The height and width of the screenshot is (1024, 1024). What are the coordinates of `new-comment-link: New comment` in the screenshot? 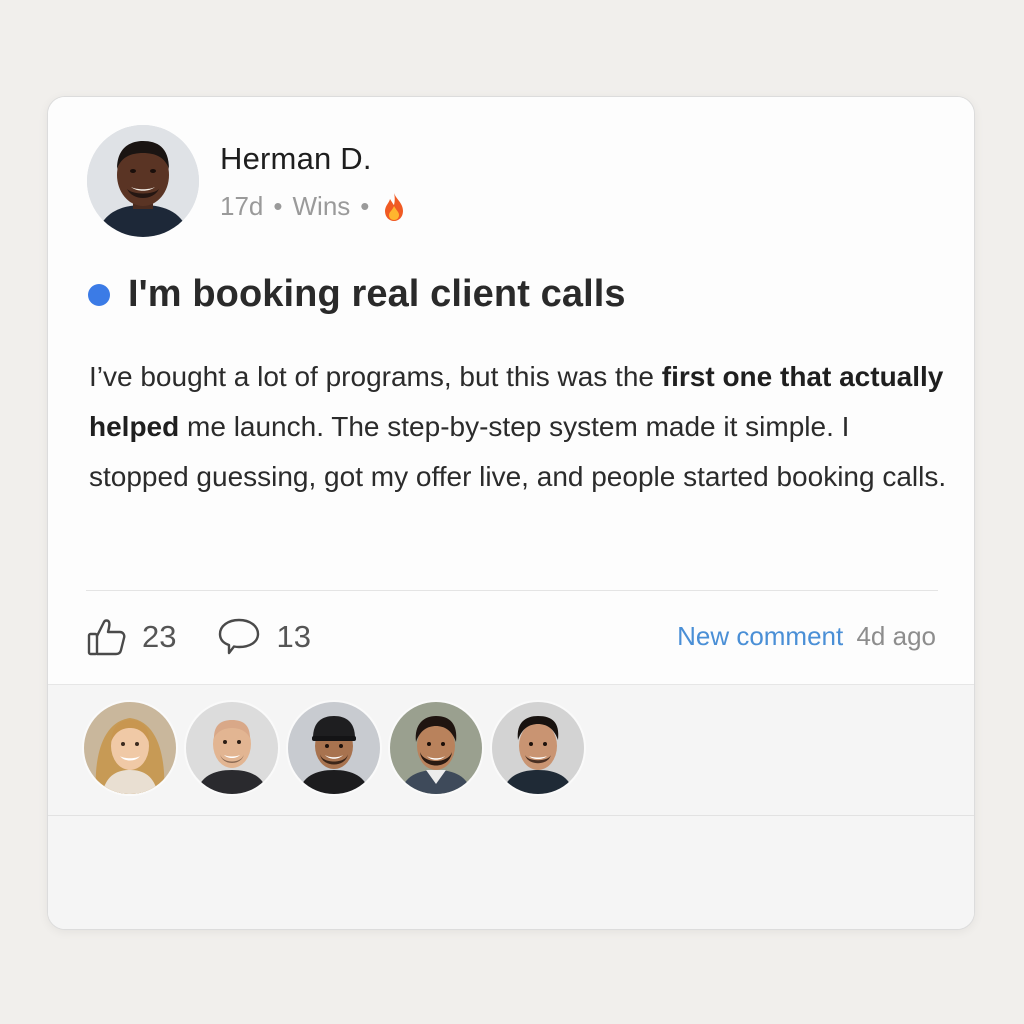 It's located at (760, 636).